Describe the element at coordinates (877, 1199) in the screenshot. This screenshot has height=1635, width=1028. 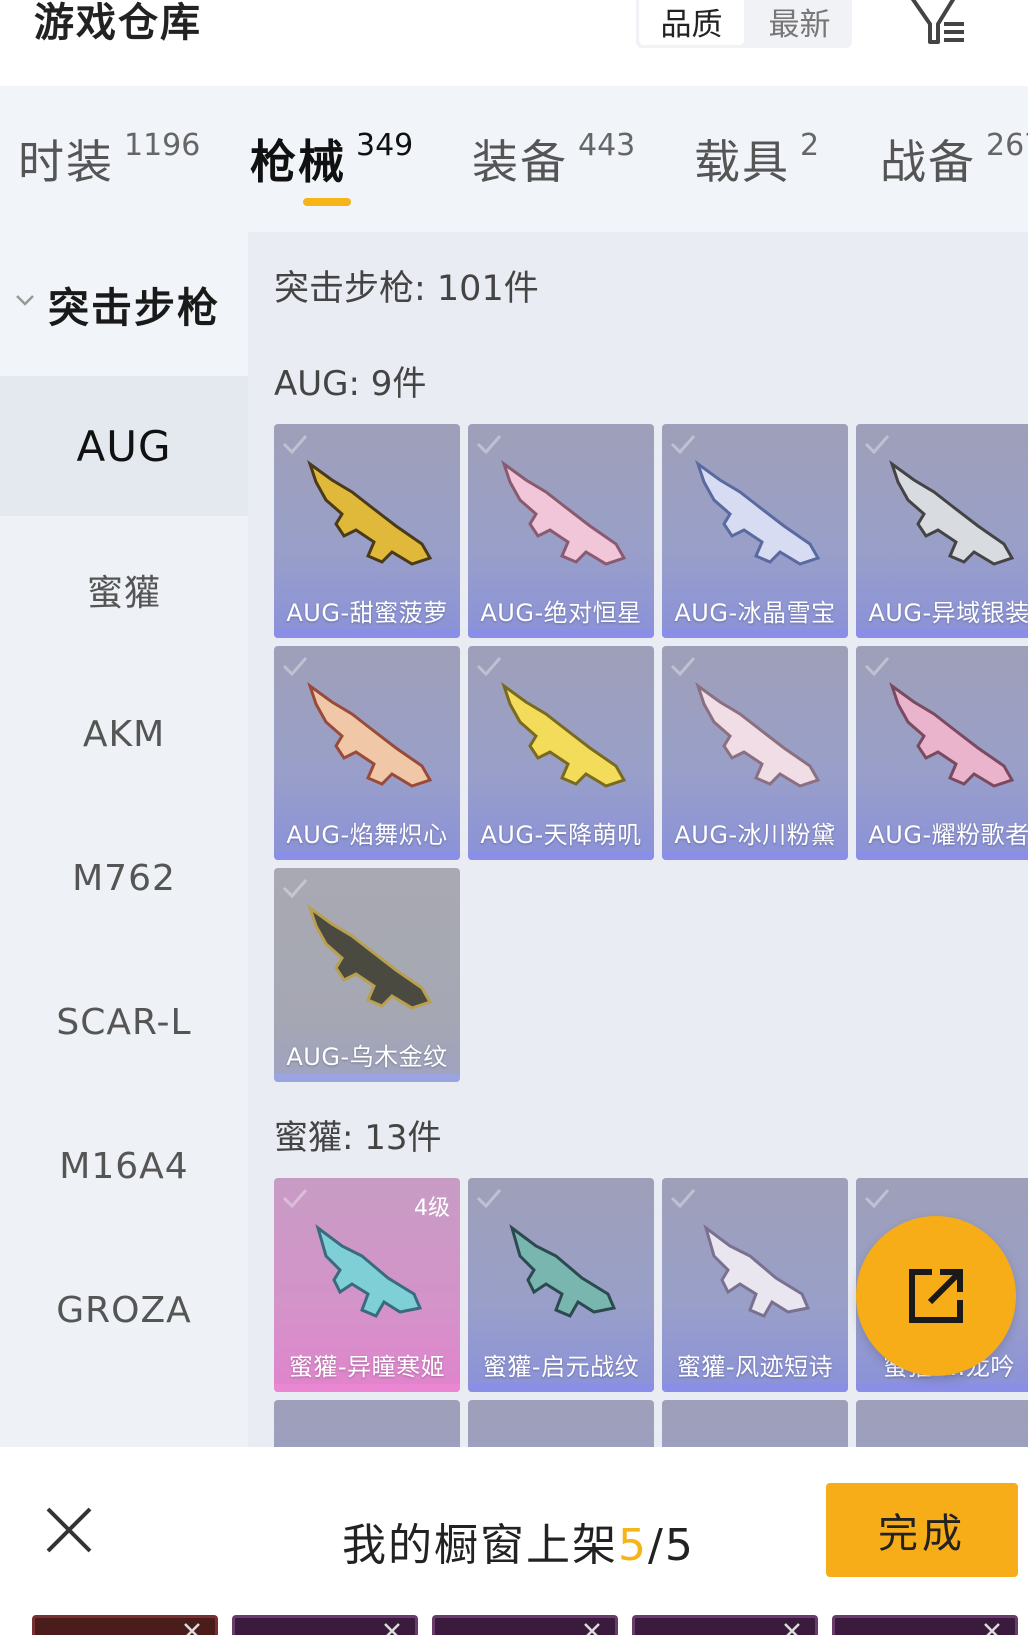
I see `check-icon` at that location.